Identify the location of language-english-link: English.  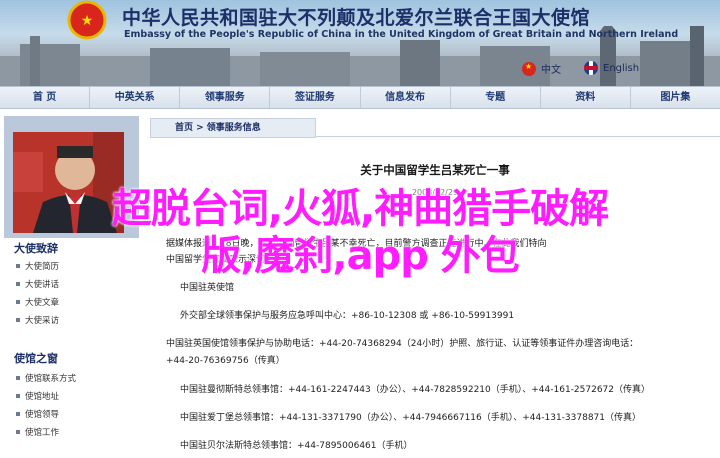
(611, 68).